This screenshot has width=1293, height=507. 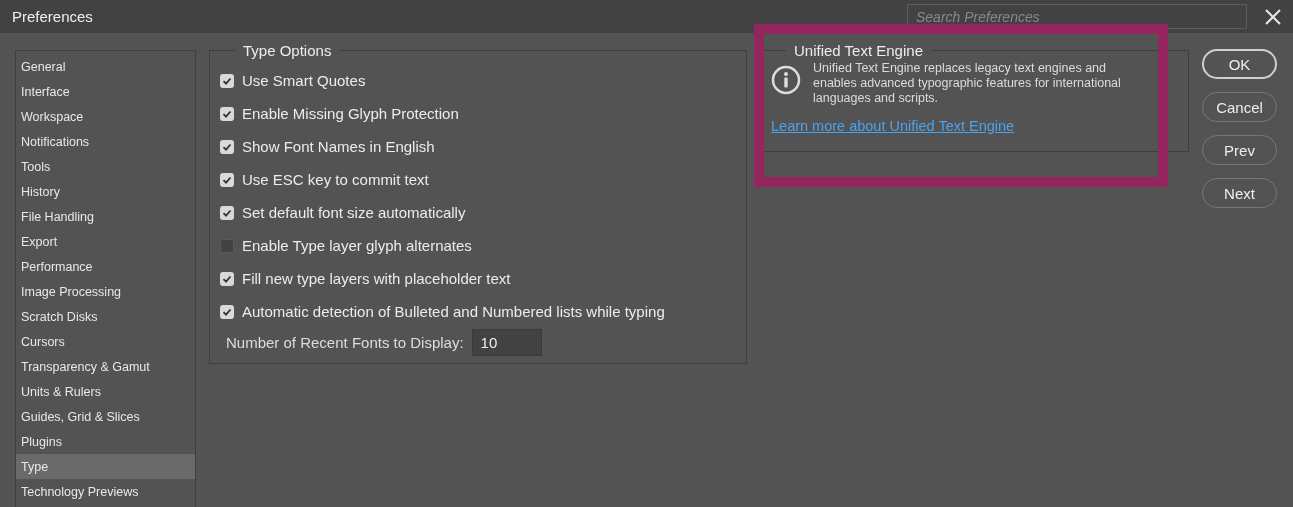 What do you see at coordinates (338, 146) in the screenshot?
I see `option-label: Show Font Names in English` at bounding box center [338, 146].